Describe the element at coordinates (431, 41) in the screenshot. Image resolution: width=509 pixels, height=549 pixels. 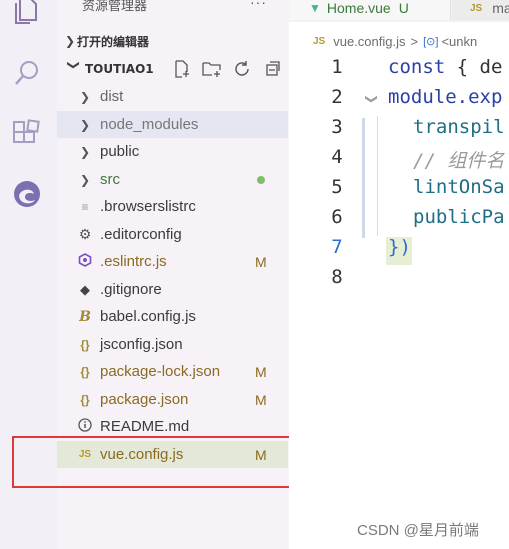
I see `symbol-icon: [⊙]` at that location.